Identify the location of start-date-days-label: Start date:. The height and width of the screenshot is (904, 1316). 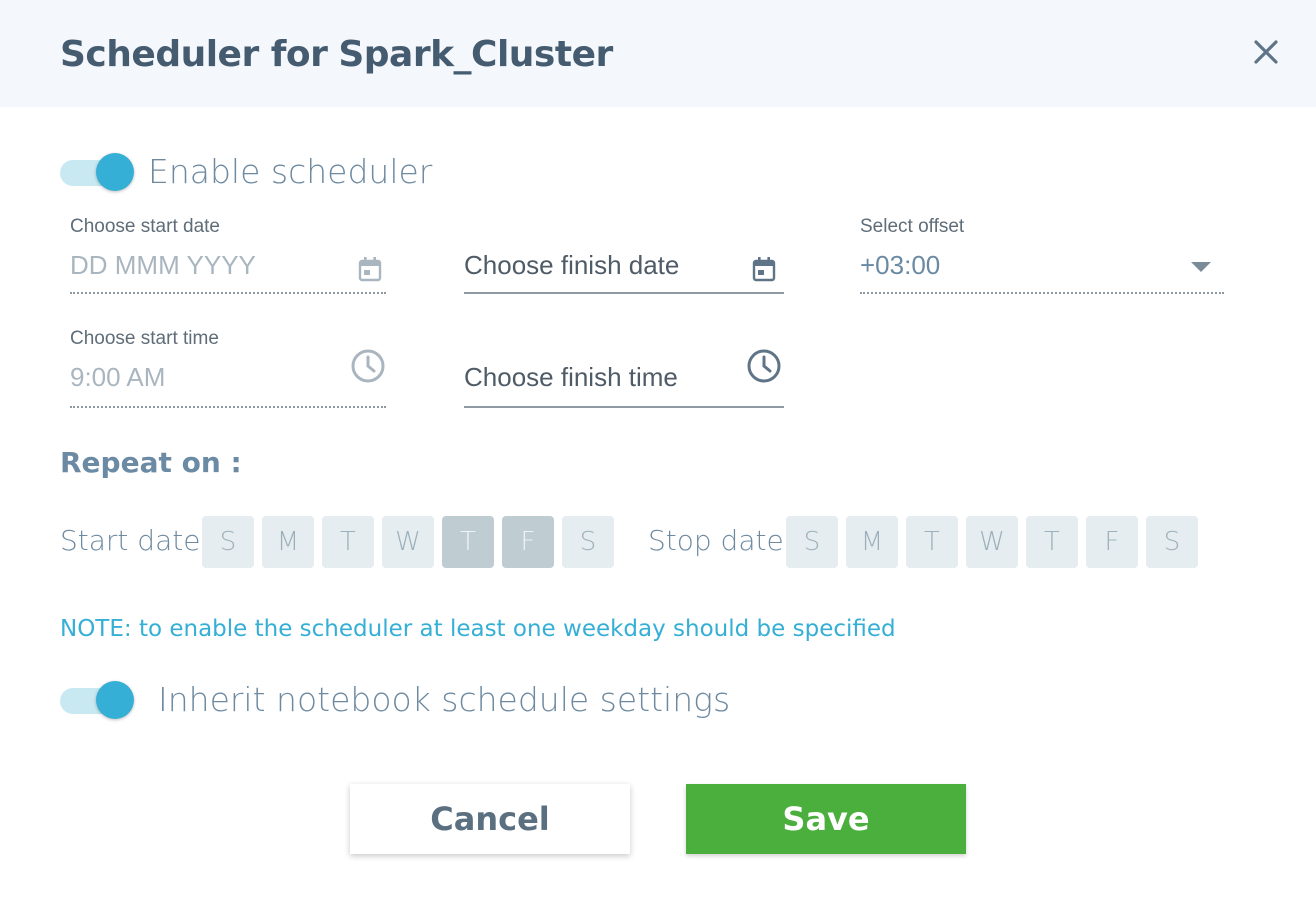
(135, 540).